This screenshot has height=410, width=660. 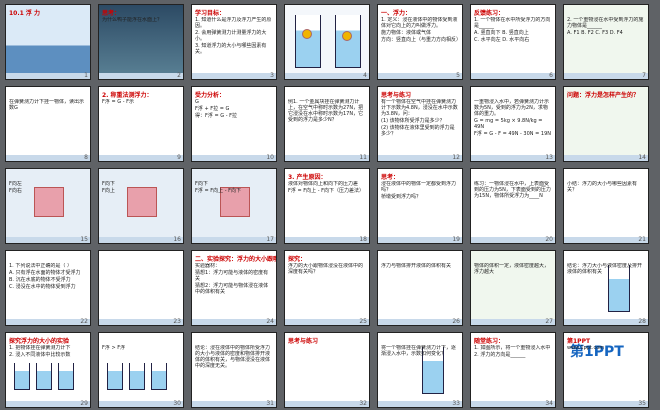 What do you see at coordinates (141, 288) in the screenshot?
I see `slide-thumbnail: 23` at bounding box center [141, 288].